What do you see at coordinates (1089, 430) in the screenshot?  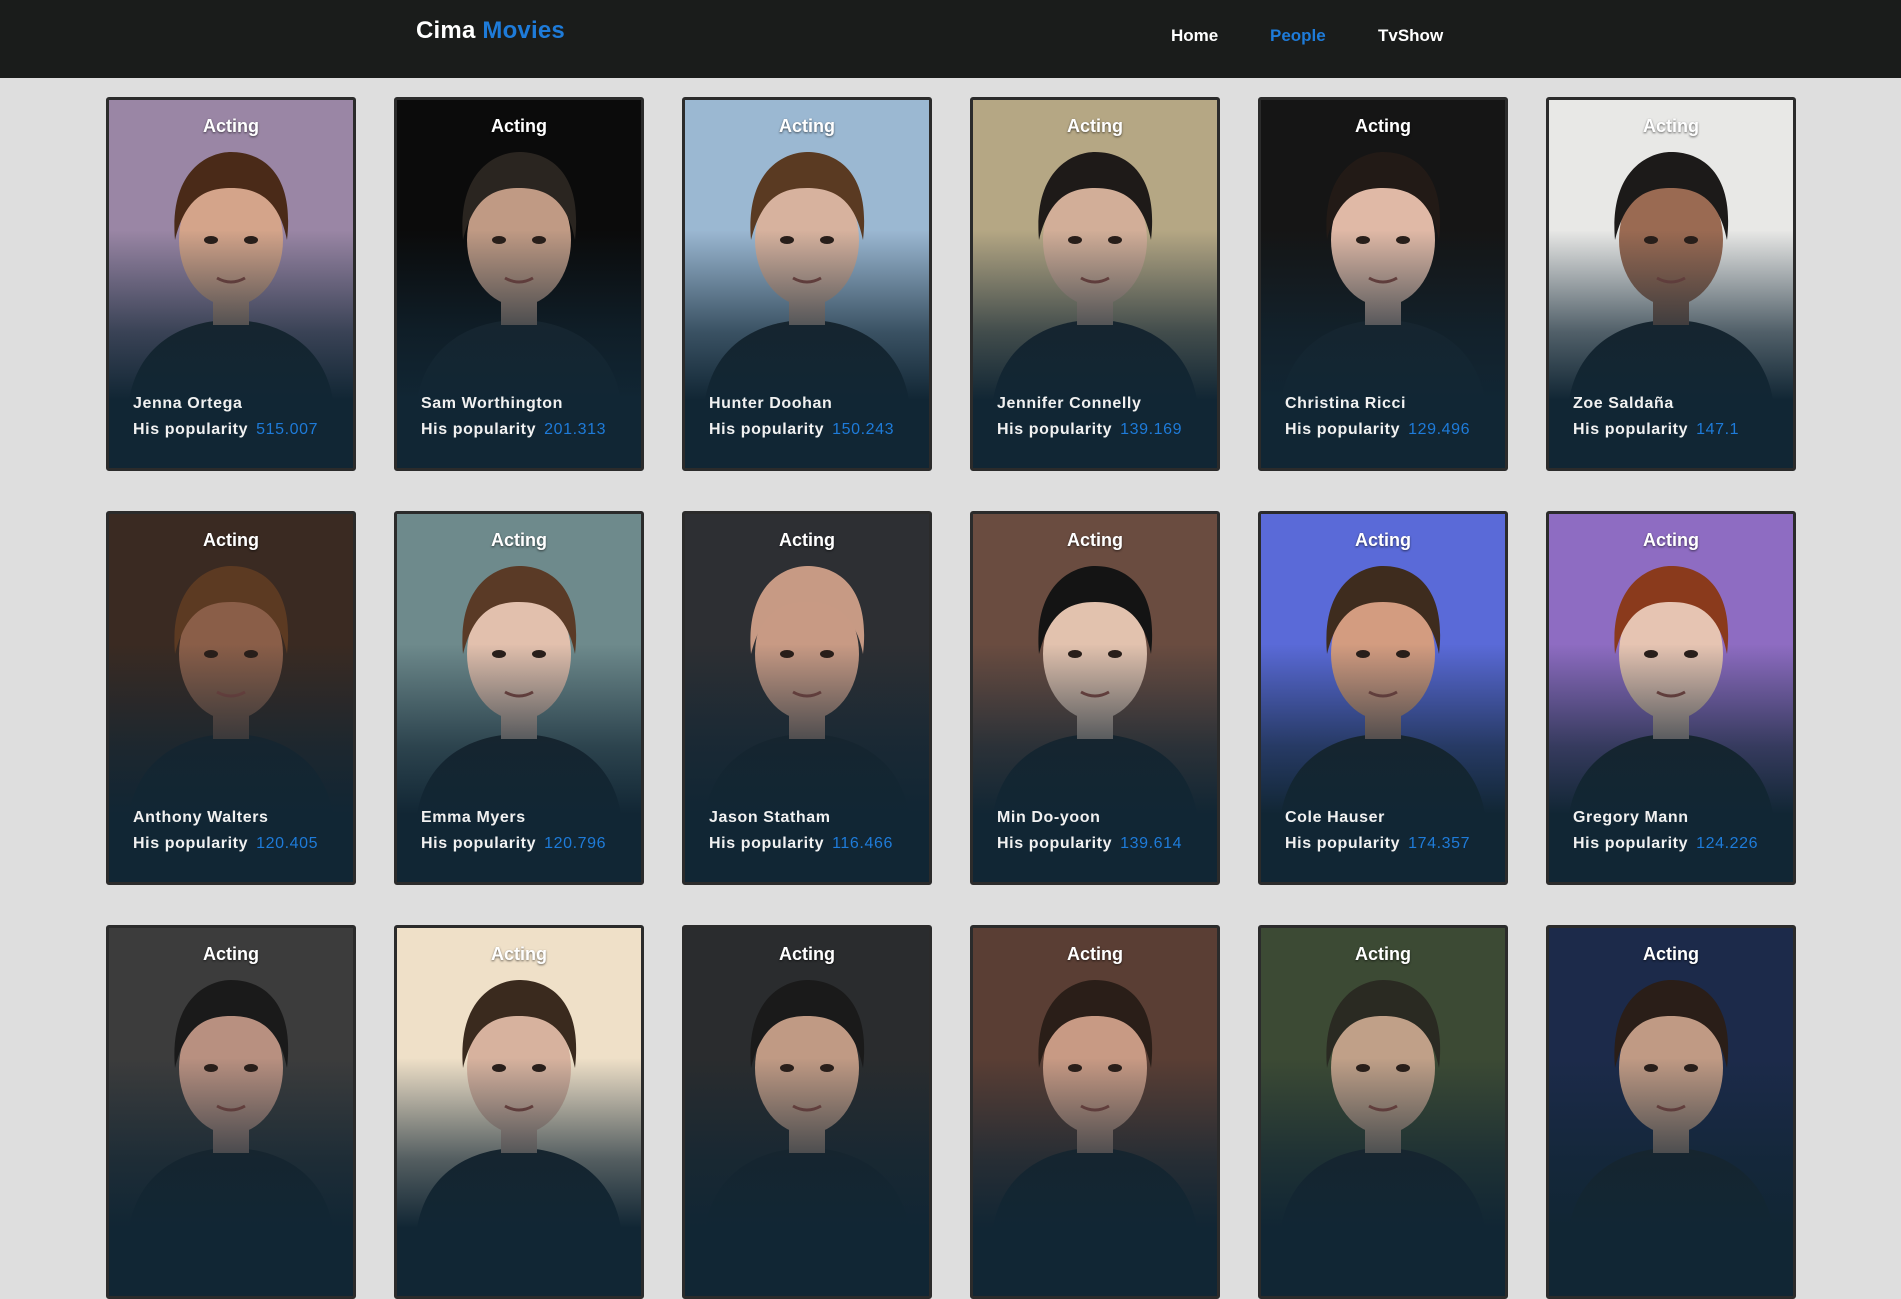 I see `popularity-row: His popularity 139.169` at bounding box center [1089, 430].